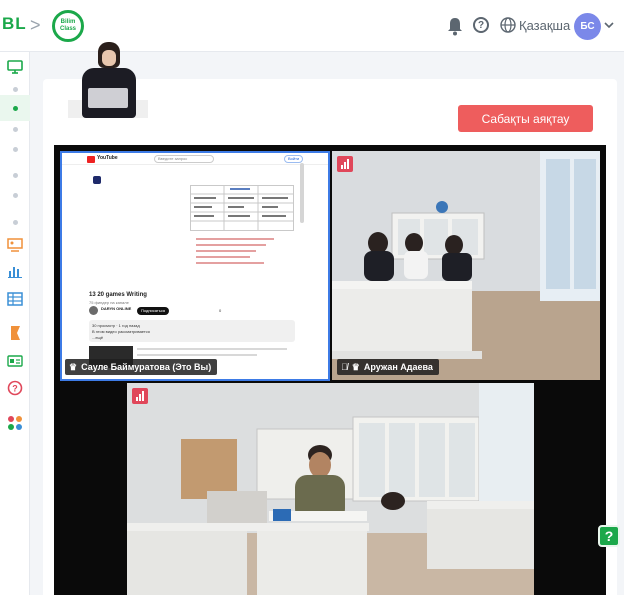  What do you see at coordinates (97, 180) in the screenshot?
I see `chapter-icon` at bounding box center [97, 180].